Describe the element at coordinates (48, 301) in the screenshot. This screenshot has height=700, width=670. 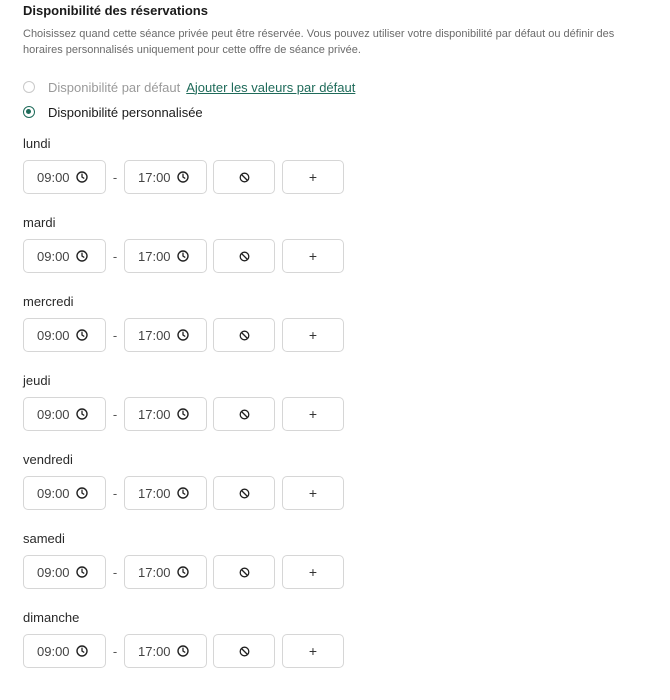
I see `day-label-mercredi: mercredi` at that location.